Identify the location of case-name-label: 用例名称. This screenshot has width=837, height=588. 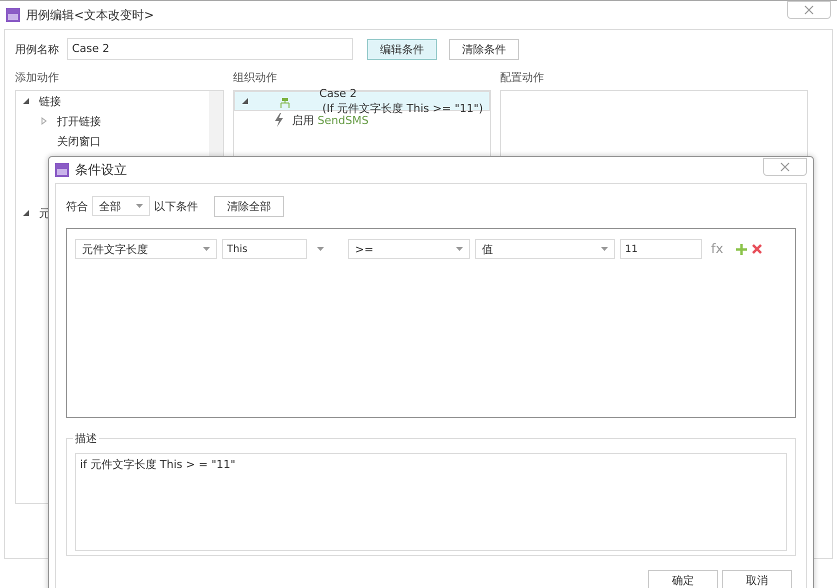
(37, 49).